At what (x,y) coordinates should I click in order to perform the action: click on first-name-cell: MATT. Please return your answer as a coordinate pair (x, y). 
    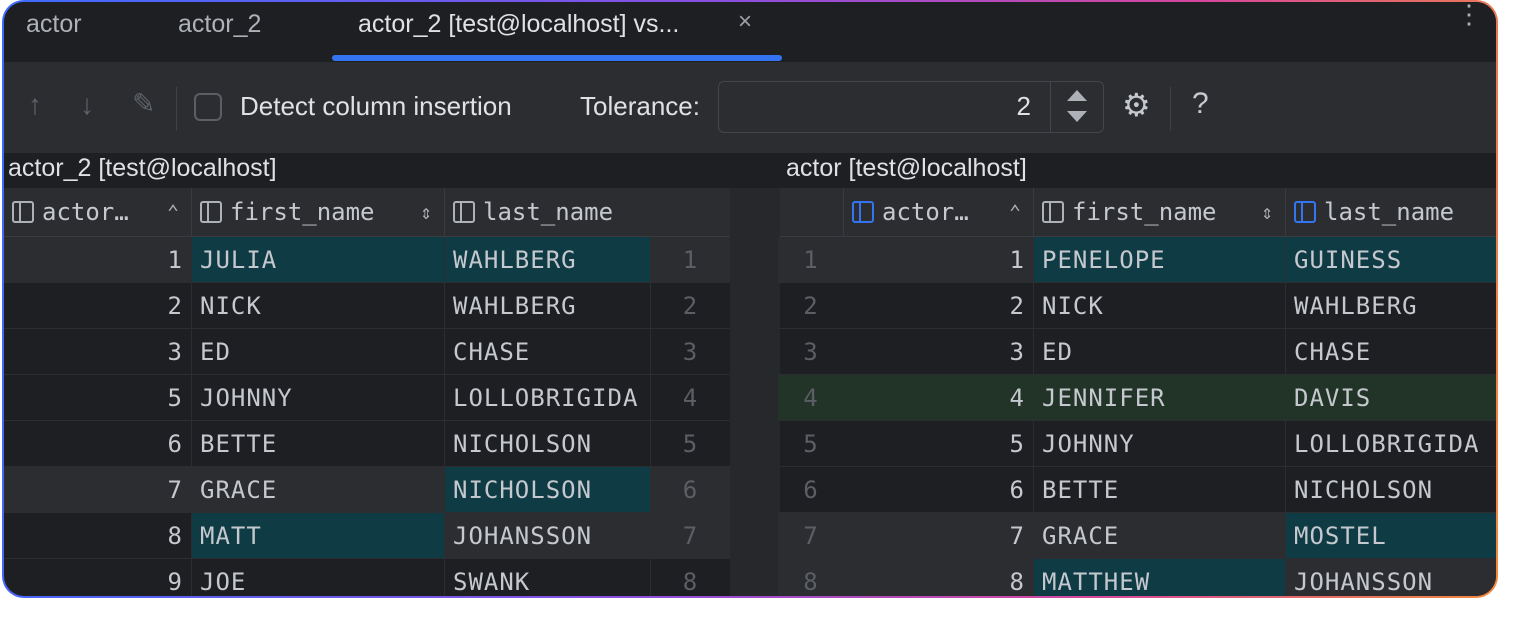
    Looking at the image, I should click on (318, 536).